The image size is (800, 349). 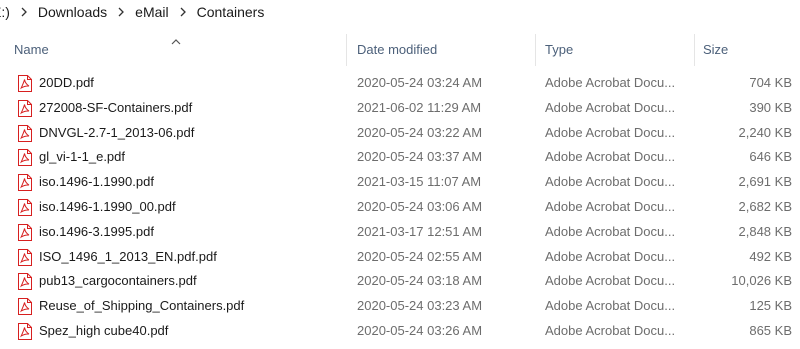 What do you see at coordinates (189, 157) in the screenshot?
I see `file-name: gl_vi-1-1_e.pdf` at bounding box center [189, 157].